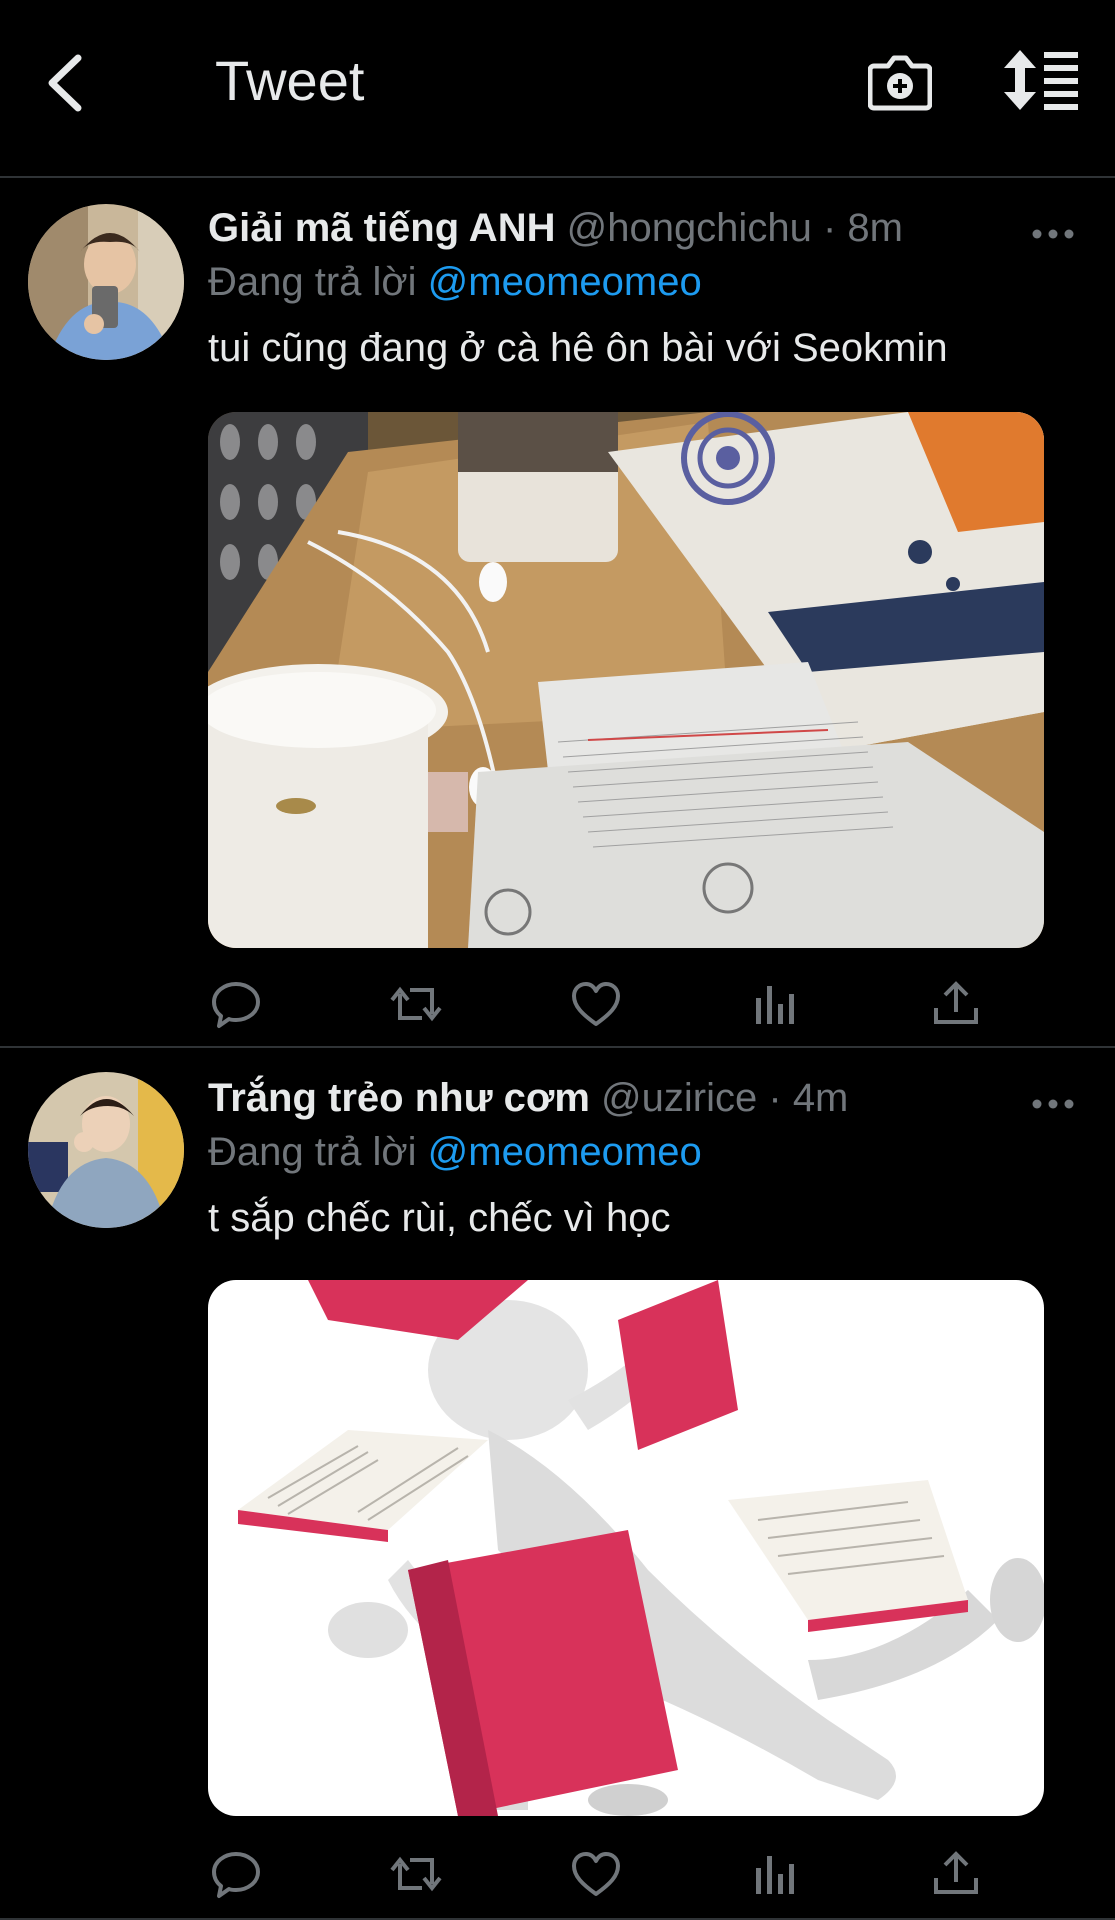 This screenshot has width=1115, height=1920. What do you see at coordinates (290, 80) in the screenshot?
I see `page-title: Tweet` at bounding box center [290, 80].